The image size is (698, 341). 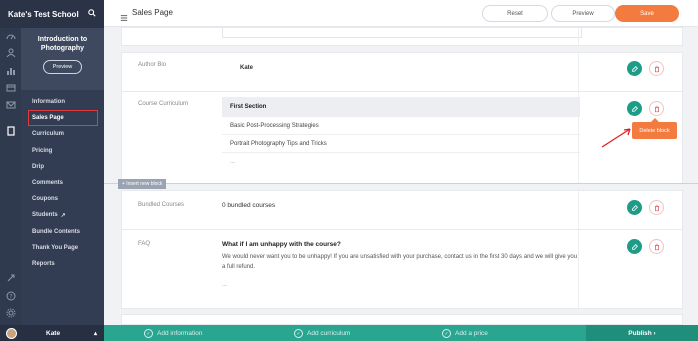 I want to click on sales-icon, so click(x=10, y=87).